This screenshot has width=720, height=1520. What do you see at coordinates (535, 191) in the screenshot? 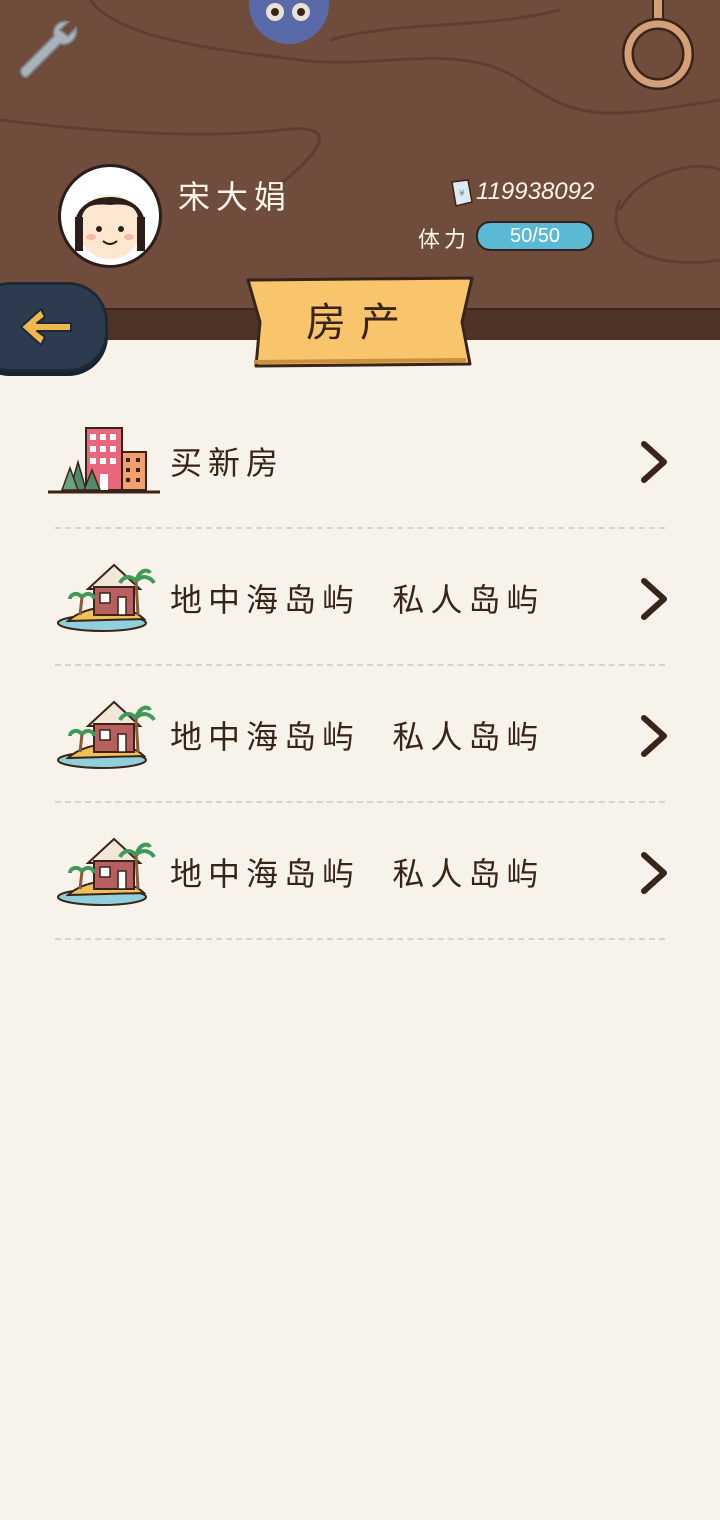
I see `money-value: 119938092` at bounding box center [535, 191].